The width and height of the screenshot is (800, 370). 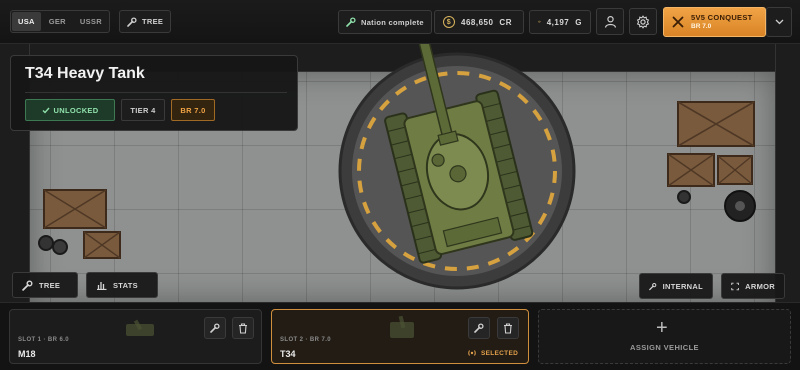 I want to click on slot-2-remove-button, so click(x=508, y=328).